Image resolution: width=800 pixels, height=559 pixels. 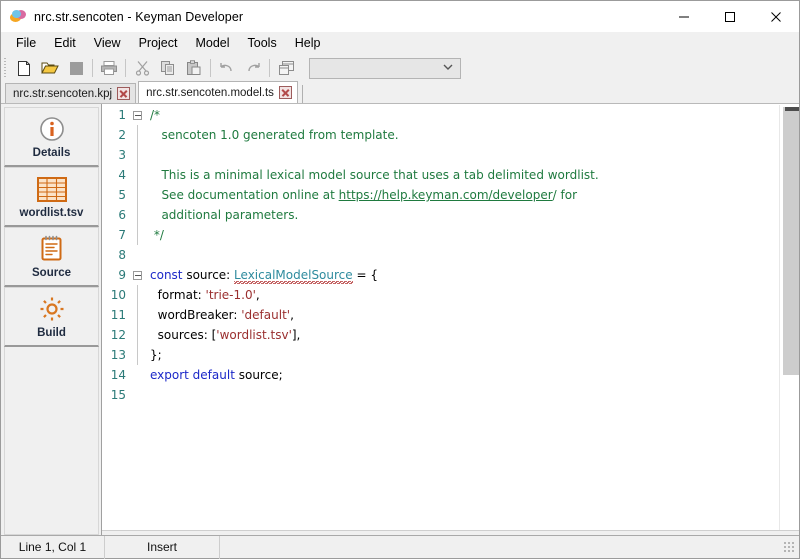 What do you see at coordinates (244, 195) in the screenshot?
I see `code-token: See documentation online at` at bounding box center [244, 195].